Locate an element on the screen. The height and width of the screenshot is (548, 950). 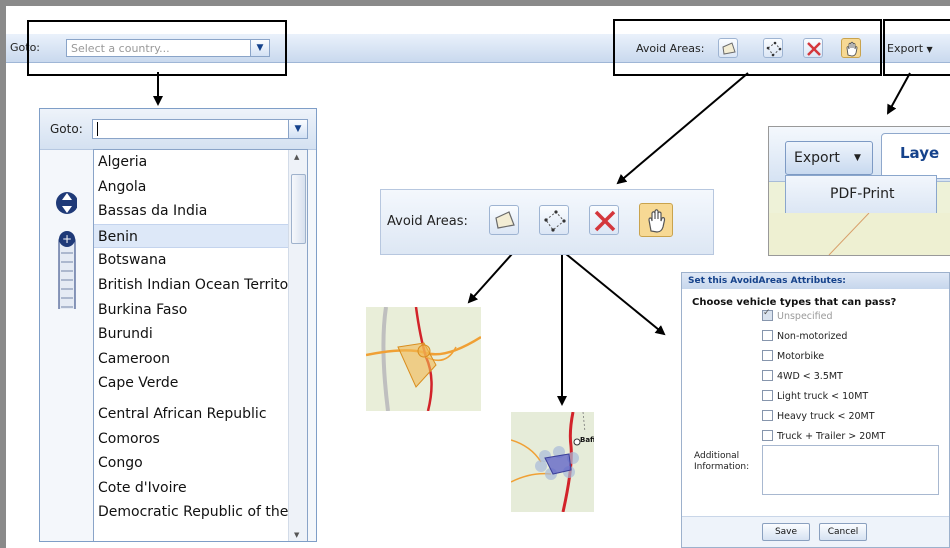
country-list-item: Burkina Faso is located at coordinates (200, 310).